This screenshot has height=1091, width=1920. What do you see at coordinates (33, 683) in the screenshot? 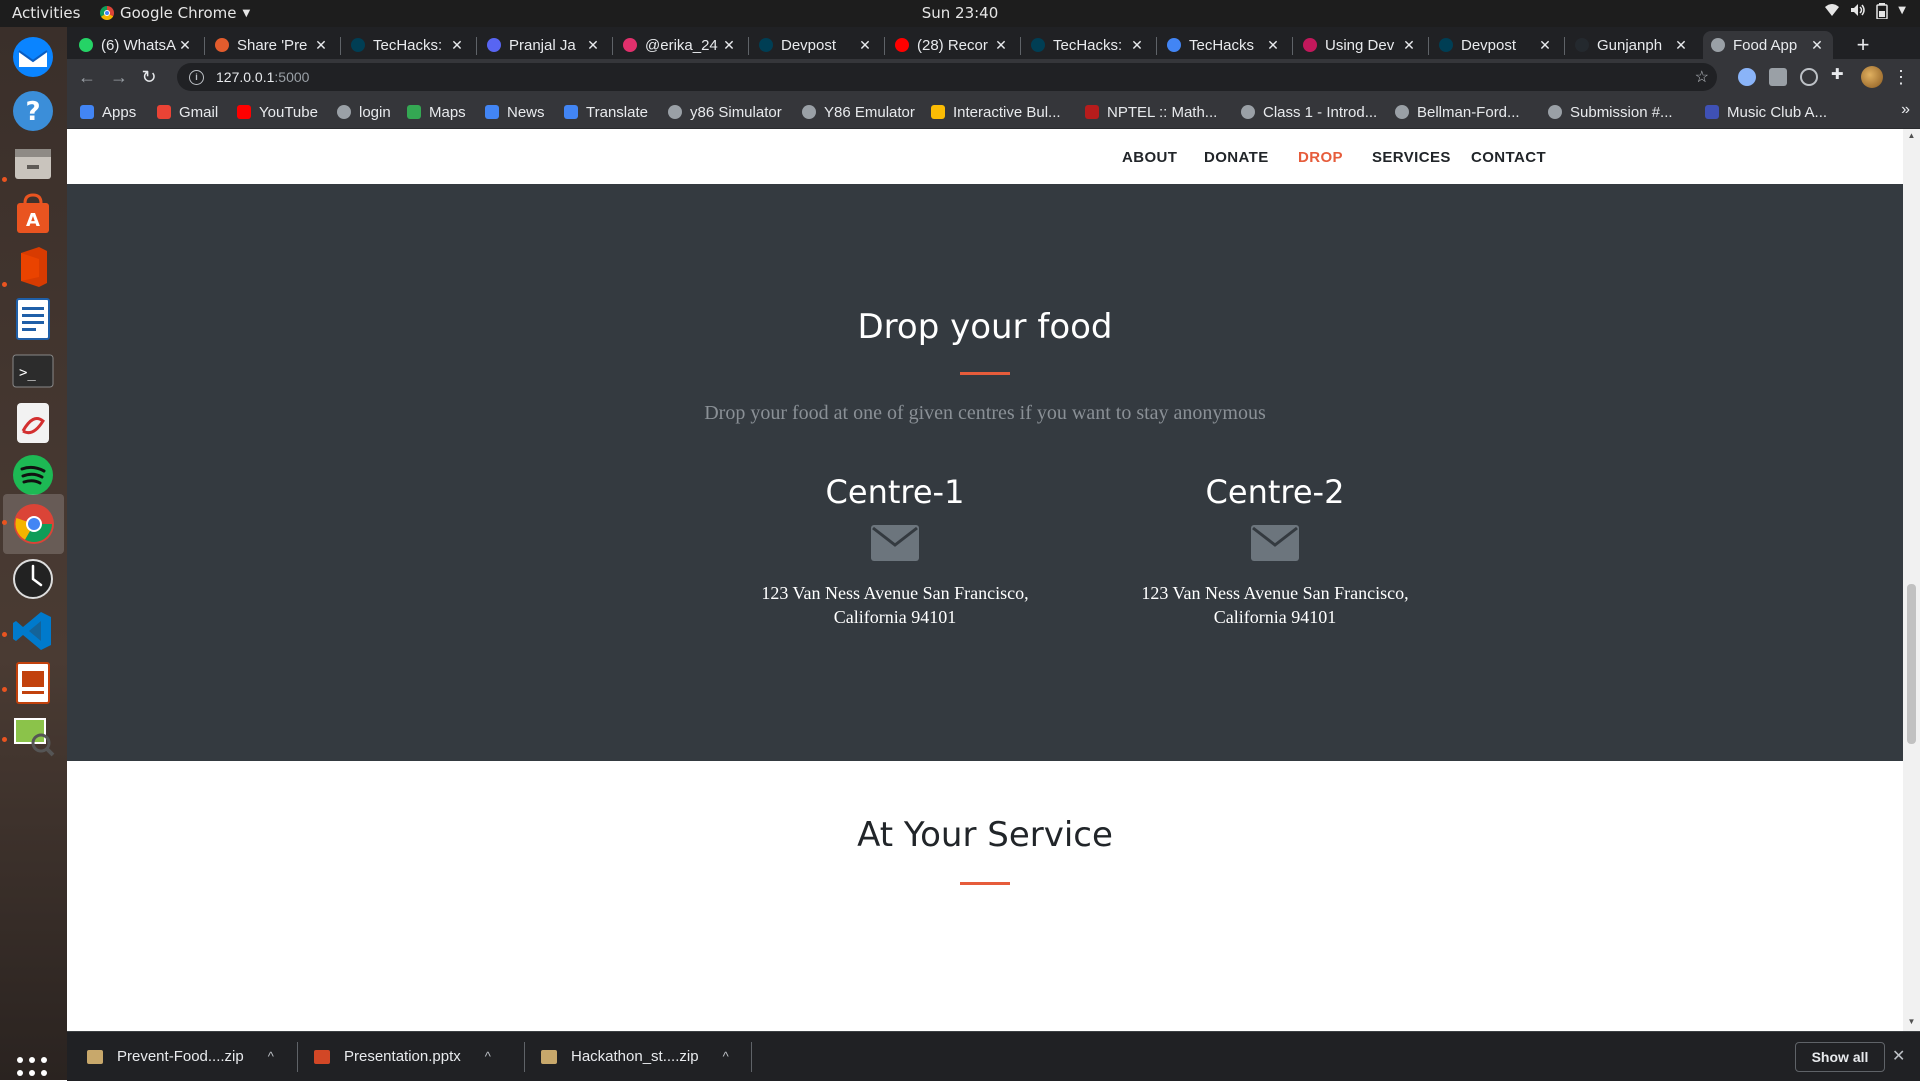
I see `dock-impress-icon` at bounding box center [33, 683].